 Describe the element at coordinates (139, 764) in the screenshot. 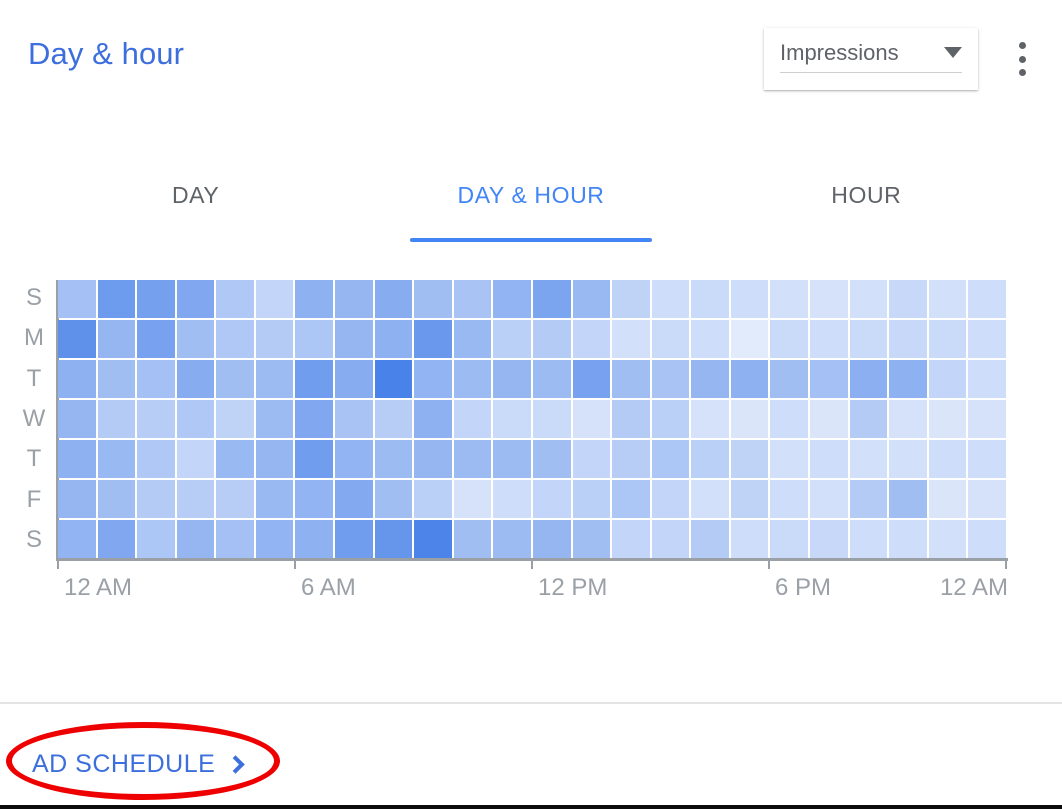

I see `ad-schedule-link: AD SCHEDULE` at that location.